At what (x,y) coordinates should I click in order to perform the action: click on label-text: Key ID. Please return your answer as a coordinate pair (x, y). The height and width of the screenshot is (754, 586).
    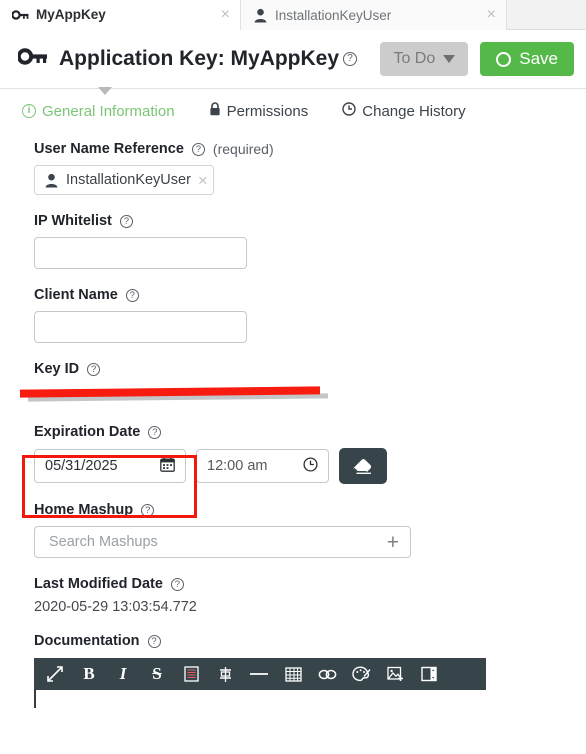
    Looking at the image, I should click on (57, 369).